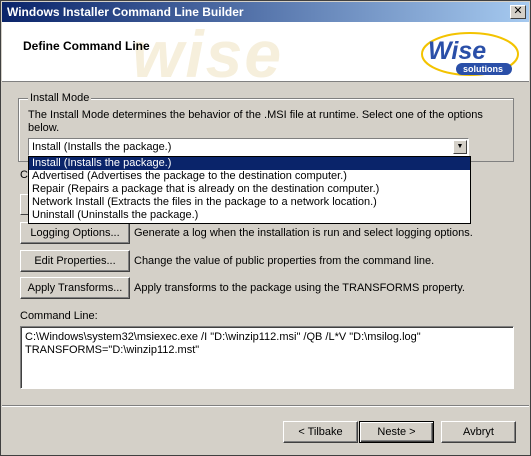 This screenshot has height=456, width=531. I want to click on chevron-down-icon: ▼, so click(460, 146).